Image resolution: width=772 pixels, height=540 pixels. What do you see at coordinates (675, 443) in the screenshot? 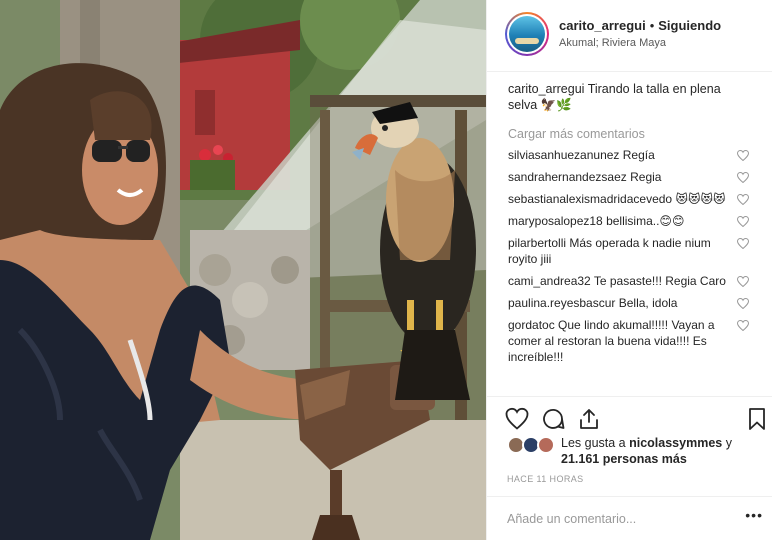
I see `likes-user: nicolassymmes` at bounding box center [675, 443].